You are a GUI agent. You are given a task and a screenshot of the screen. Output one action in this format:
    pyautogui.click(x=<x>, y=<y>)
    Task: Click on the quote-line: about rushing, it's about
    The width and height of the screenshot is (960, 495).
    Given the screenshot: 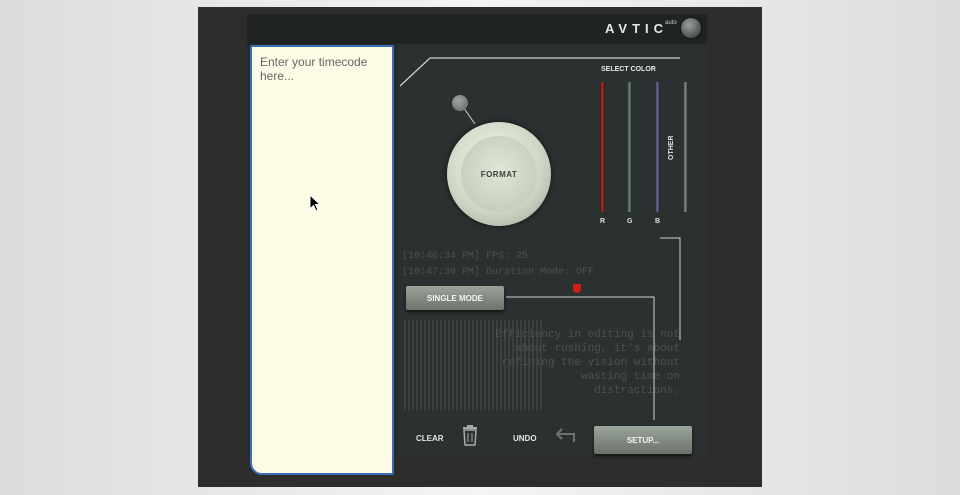 What is the action you would take?
    pyautogui.click(x=597, y=349)
    